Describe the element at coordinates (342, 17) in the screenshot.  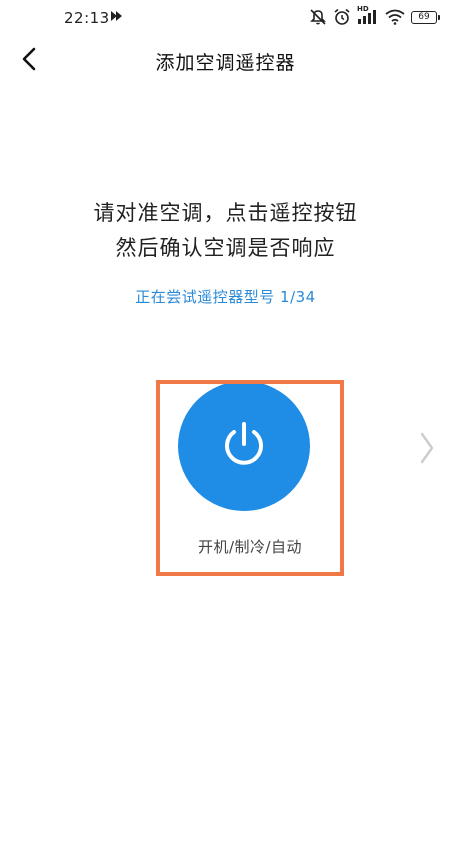
I see `alarm-icon` at that location.